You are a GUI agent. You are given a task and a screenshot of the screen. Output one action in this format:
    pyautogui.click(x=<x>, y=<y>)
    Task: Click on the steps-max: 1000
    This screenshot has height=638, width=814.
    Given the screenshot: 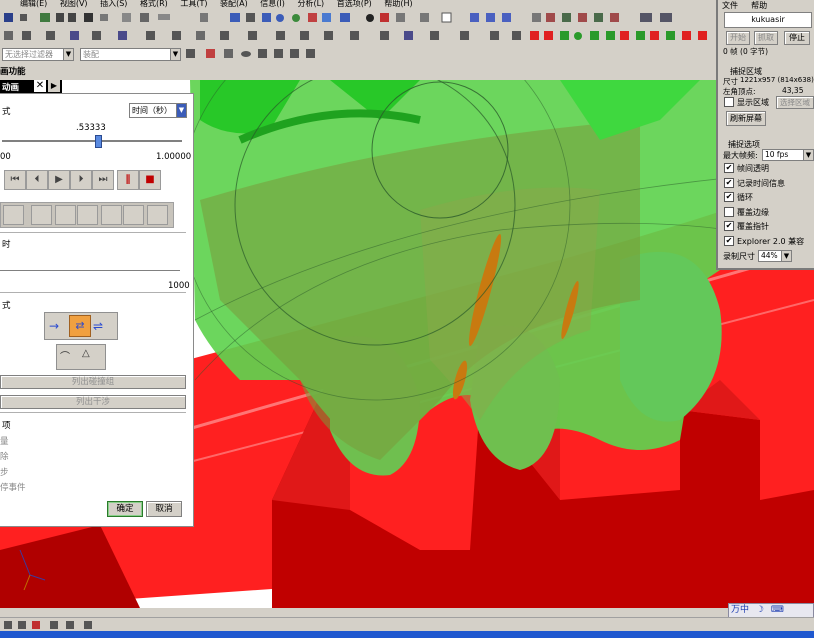 What is the action you would take?
    pyautogui.click(x=179, y=286)
    